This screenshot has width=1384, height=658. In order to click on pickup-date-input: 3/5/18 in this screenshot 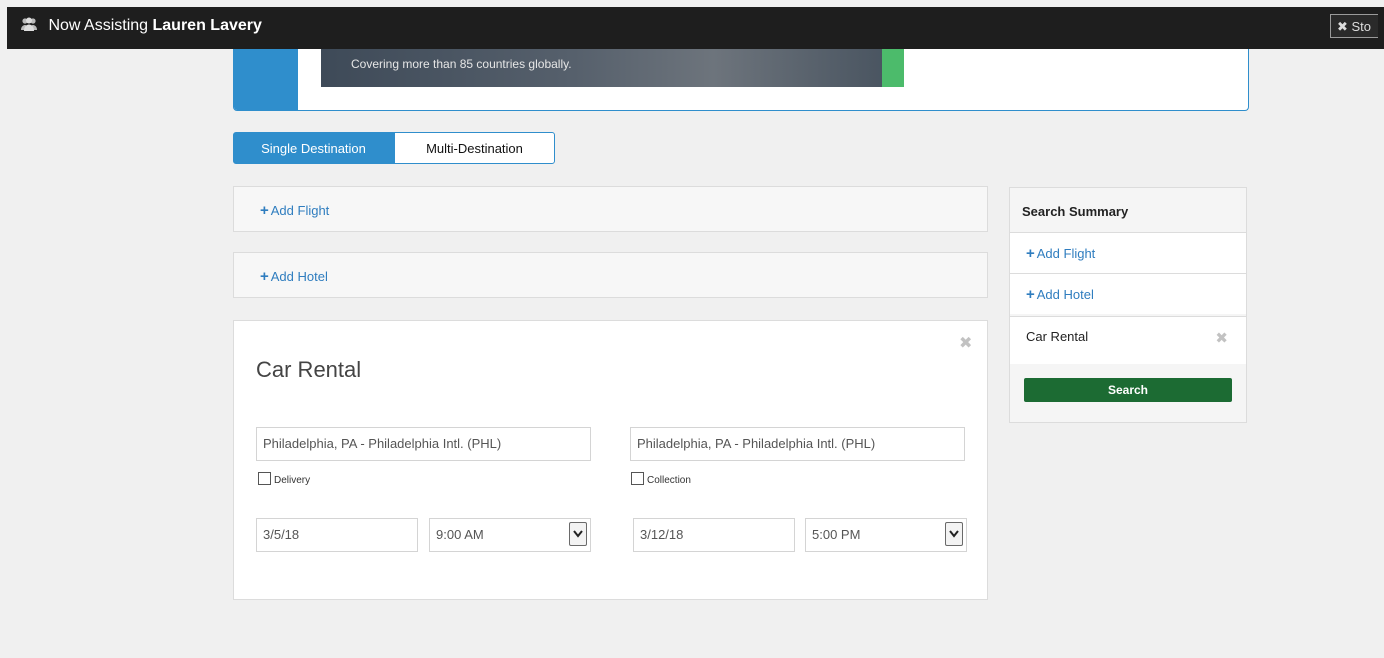, I will do `click(337, 535)`.